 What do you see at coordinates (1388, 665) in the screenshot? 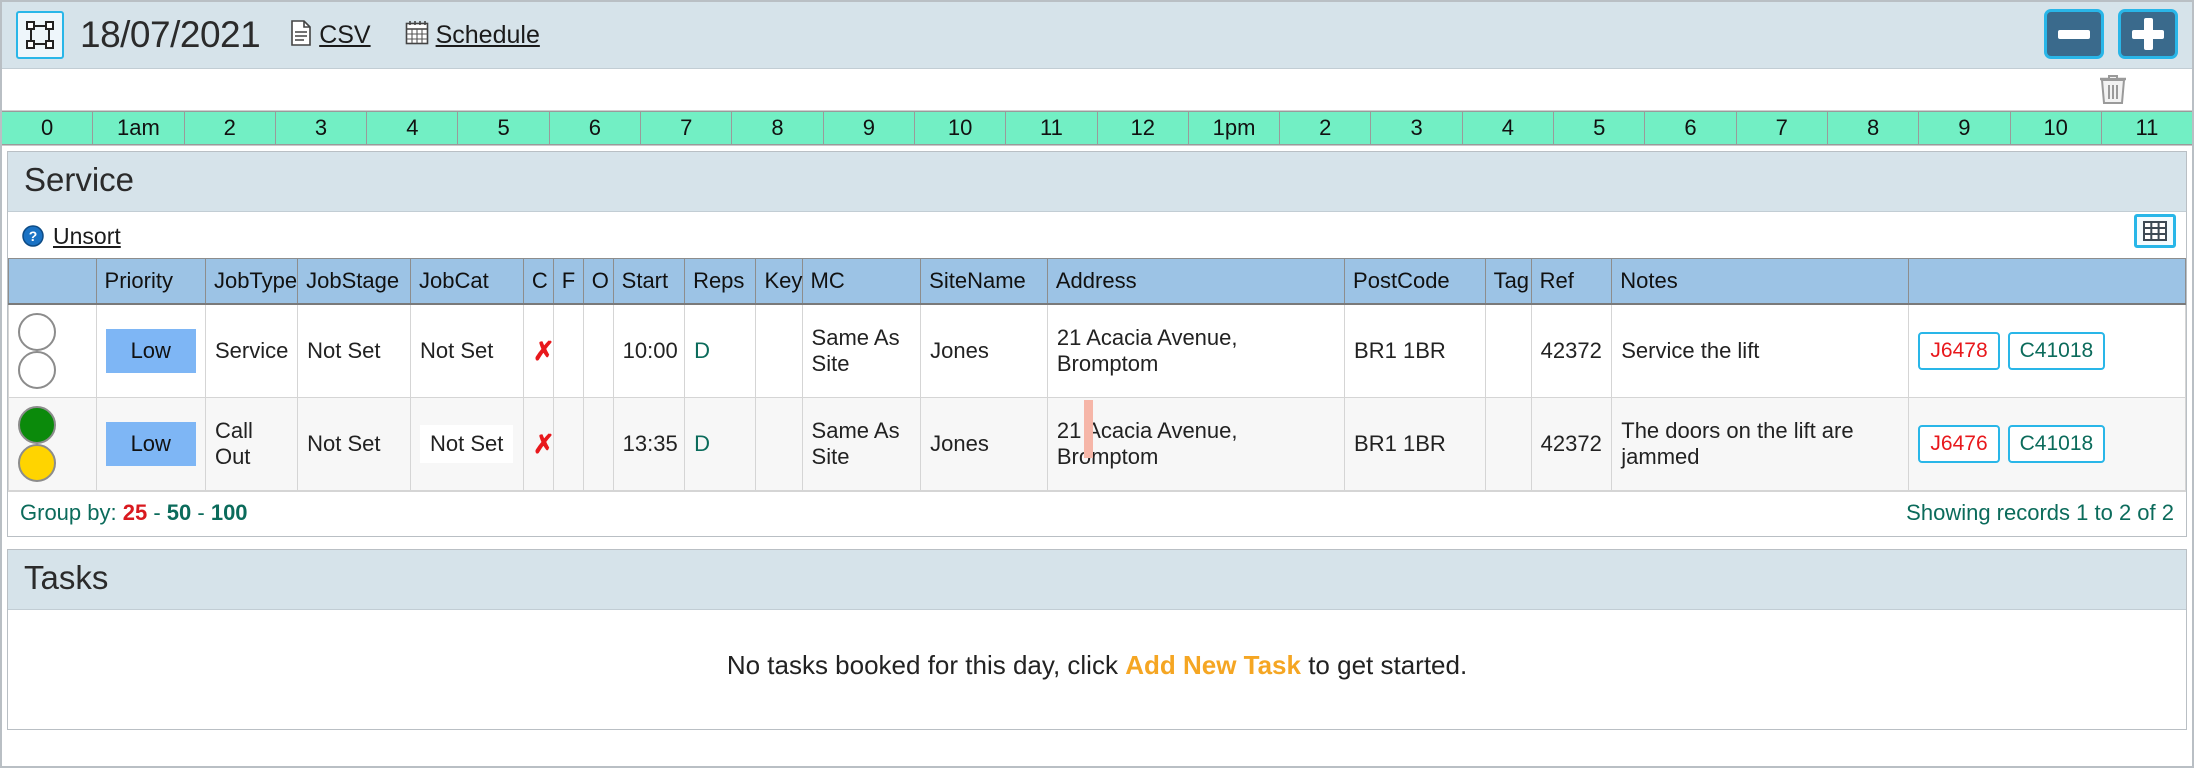
I see `tasks-empty-suffix: to get started.` at bounding box center [1388, 665].